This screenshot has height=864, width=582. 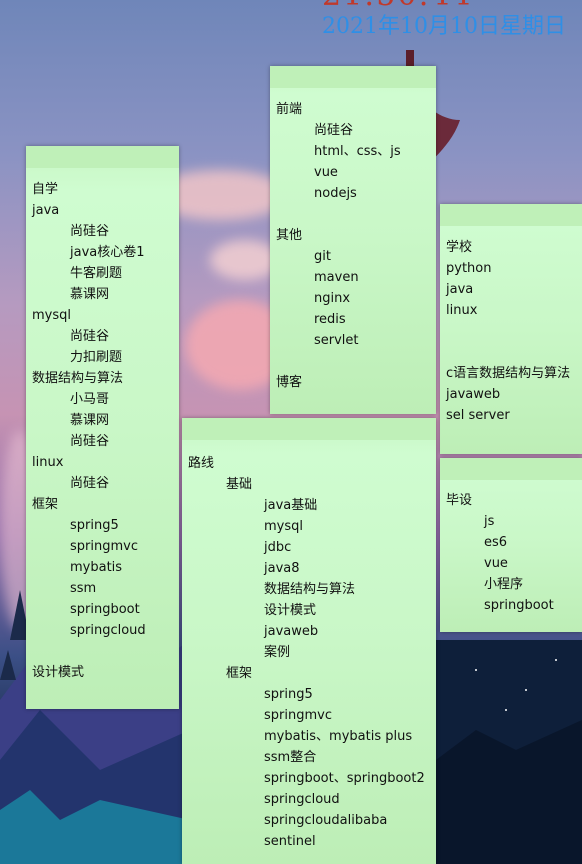 What do you see at coordinates (102, 273) in the screenshot?
I see `note-line: 牛客刷题` at bounding box center [102, 273].